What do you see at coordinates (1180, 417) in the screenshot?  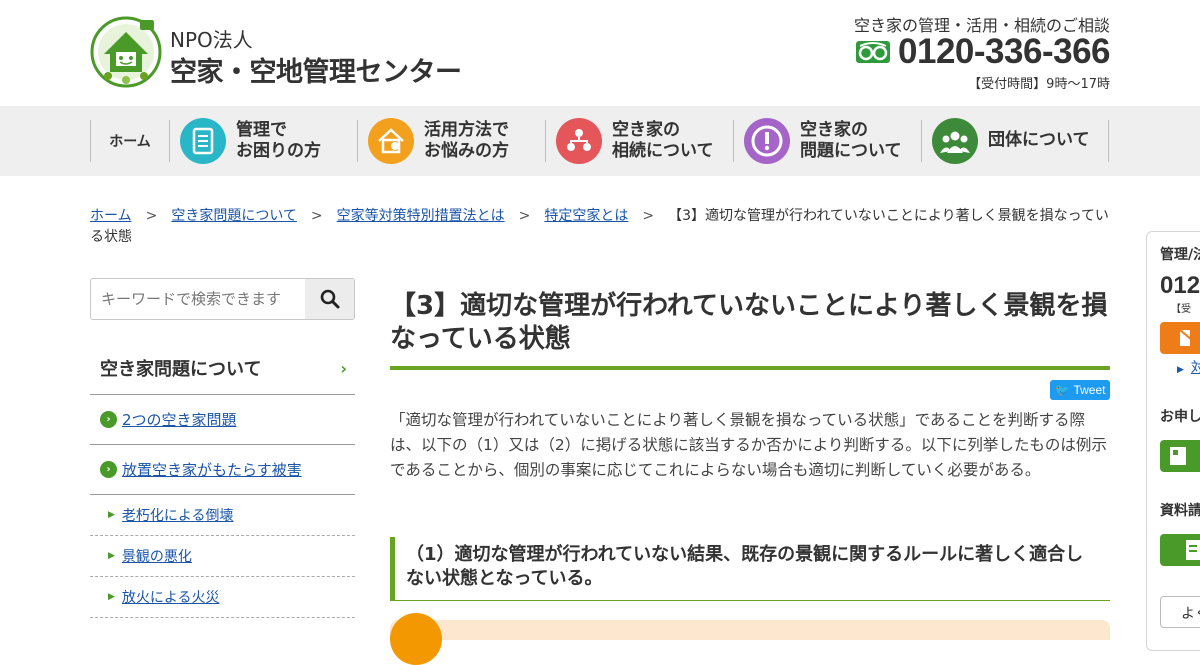 I see `panel-label: お申し` at bounding box center [1180, 417].